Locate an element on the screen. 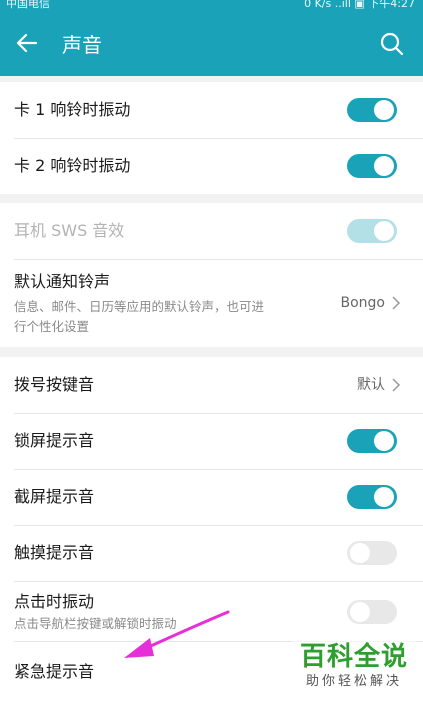  setting-label: 卡 2 响铃时振动 is located at coordinates (72, 165).